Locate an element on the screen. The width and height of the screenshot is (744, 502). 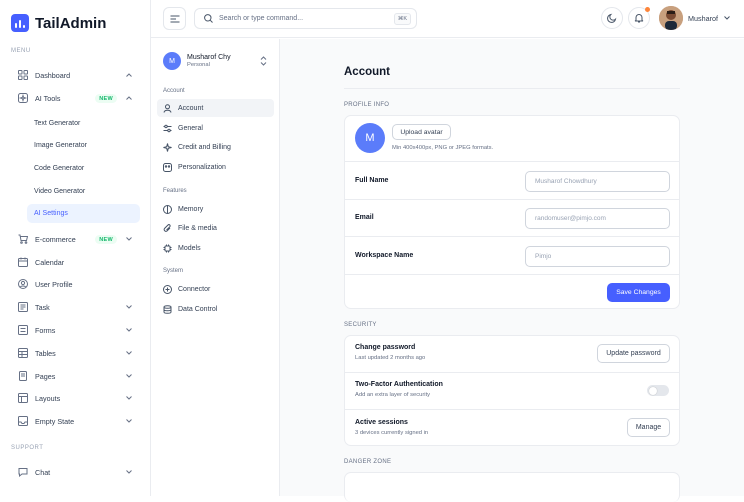
search-shortcut-badge: ⌘K is located at coordinates (402, 19).